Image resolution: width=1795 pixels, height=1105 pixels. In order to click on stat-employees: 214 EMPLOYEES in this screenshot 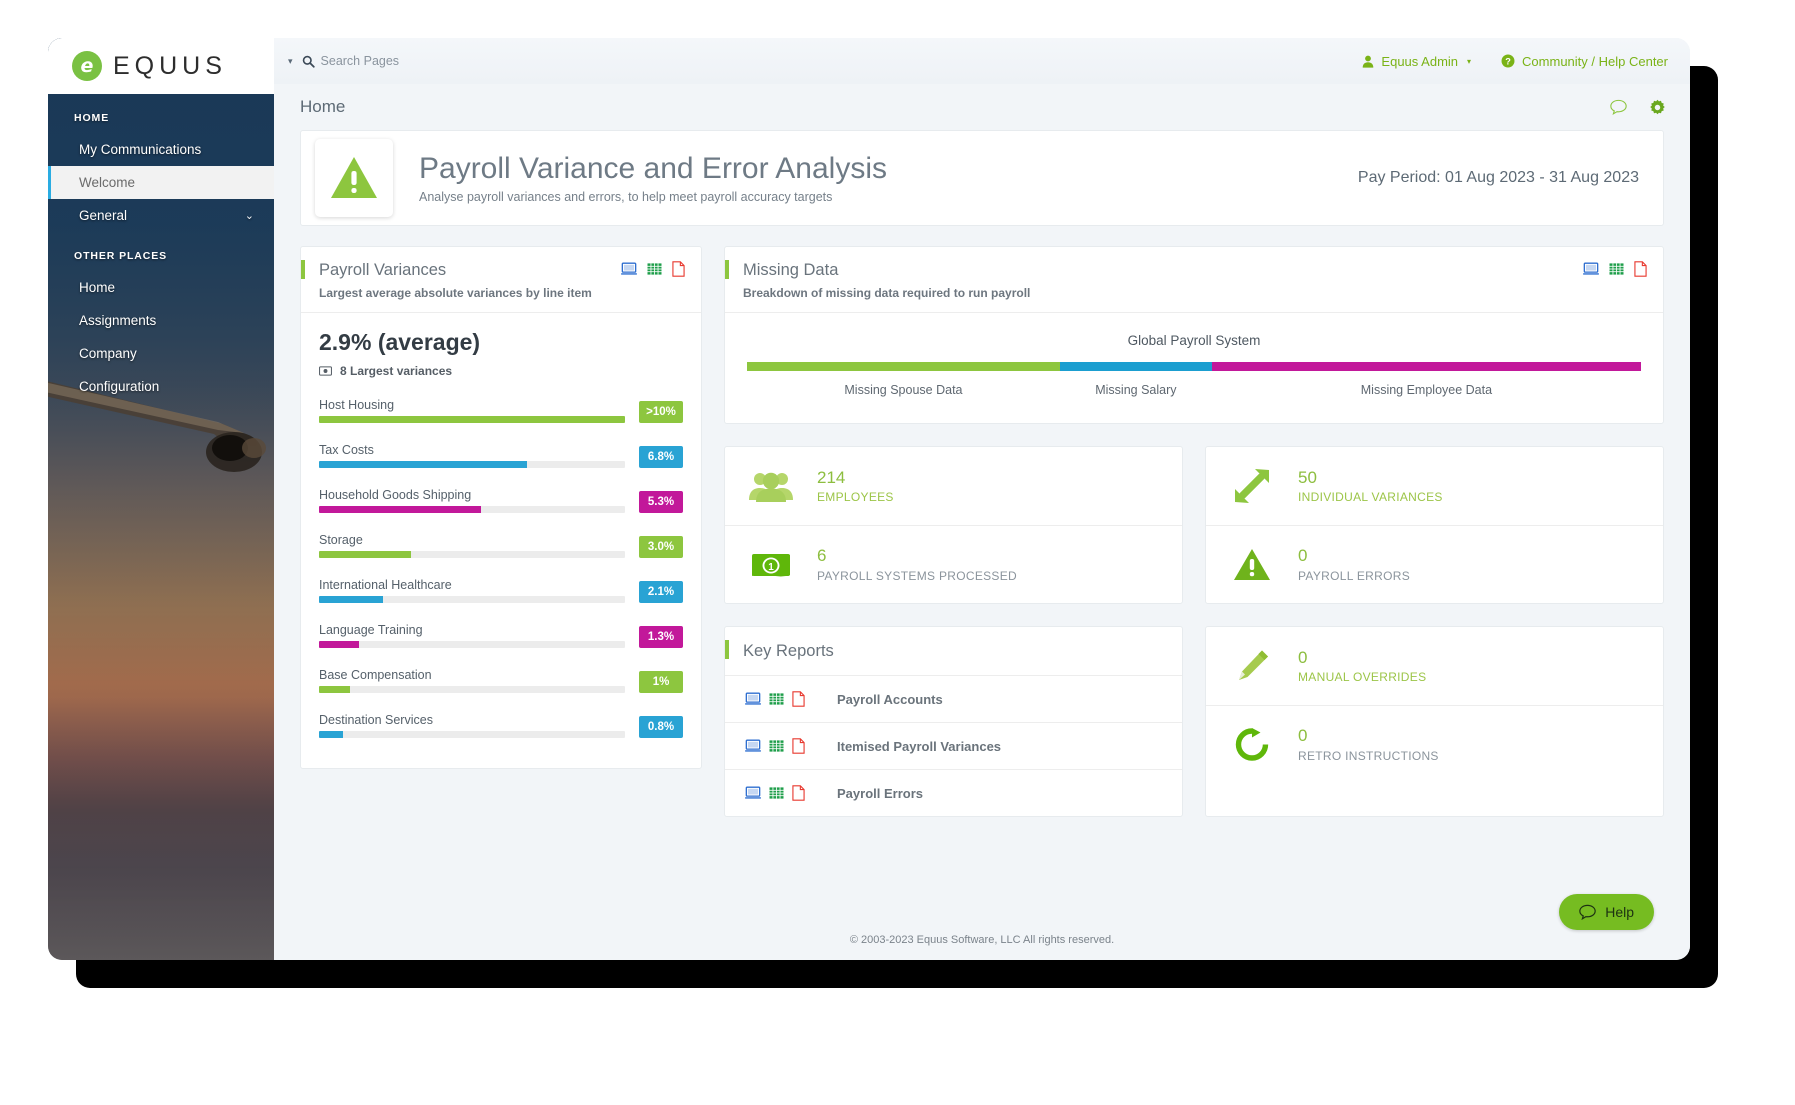, I will do `click(953, 486)`.